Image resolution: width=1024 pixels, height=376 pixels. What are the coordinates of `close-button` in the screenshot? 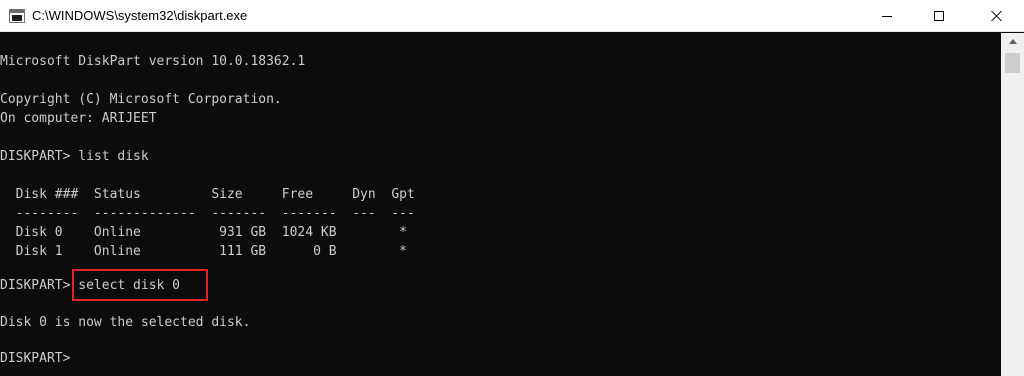 It's located at (997, 16).